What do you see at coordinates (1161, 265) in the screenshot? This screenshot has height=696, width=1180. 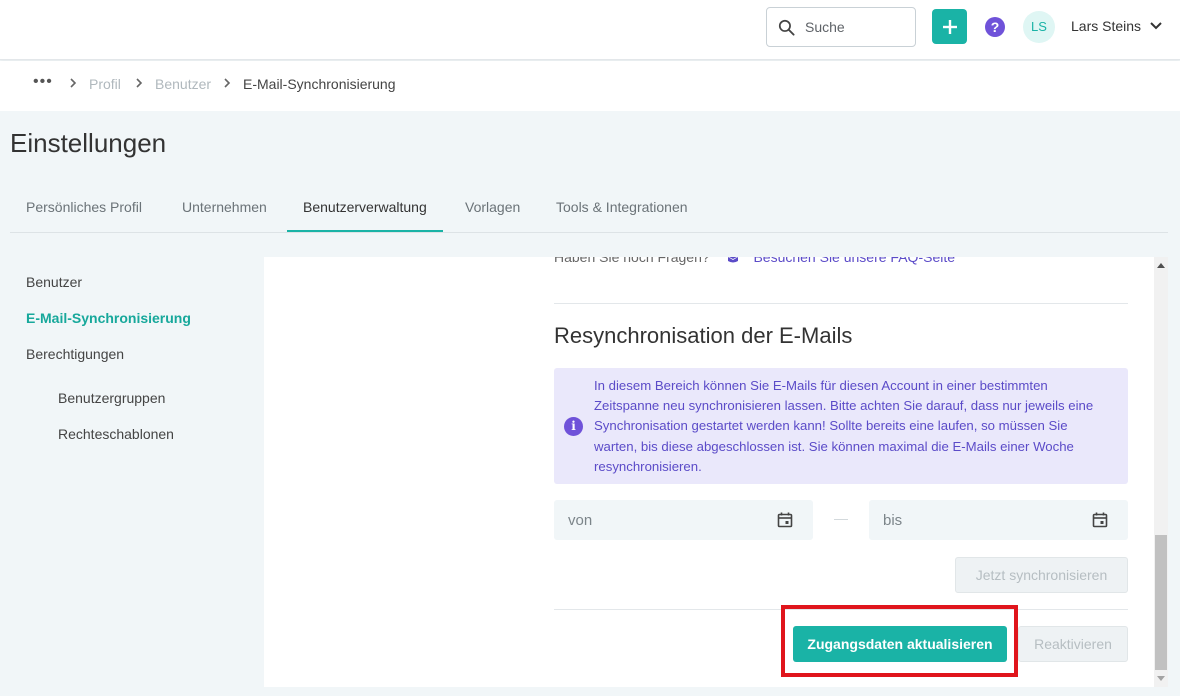 I see `scroll-up-arrow` at bounding box center [1161, 265].